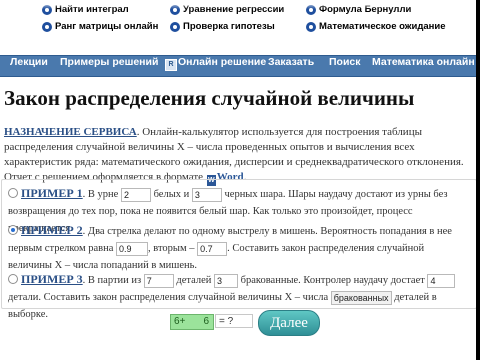  I want to click on next-button: Далее, so click(289, 323).